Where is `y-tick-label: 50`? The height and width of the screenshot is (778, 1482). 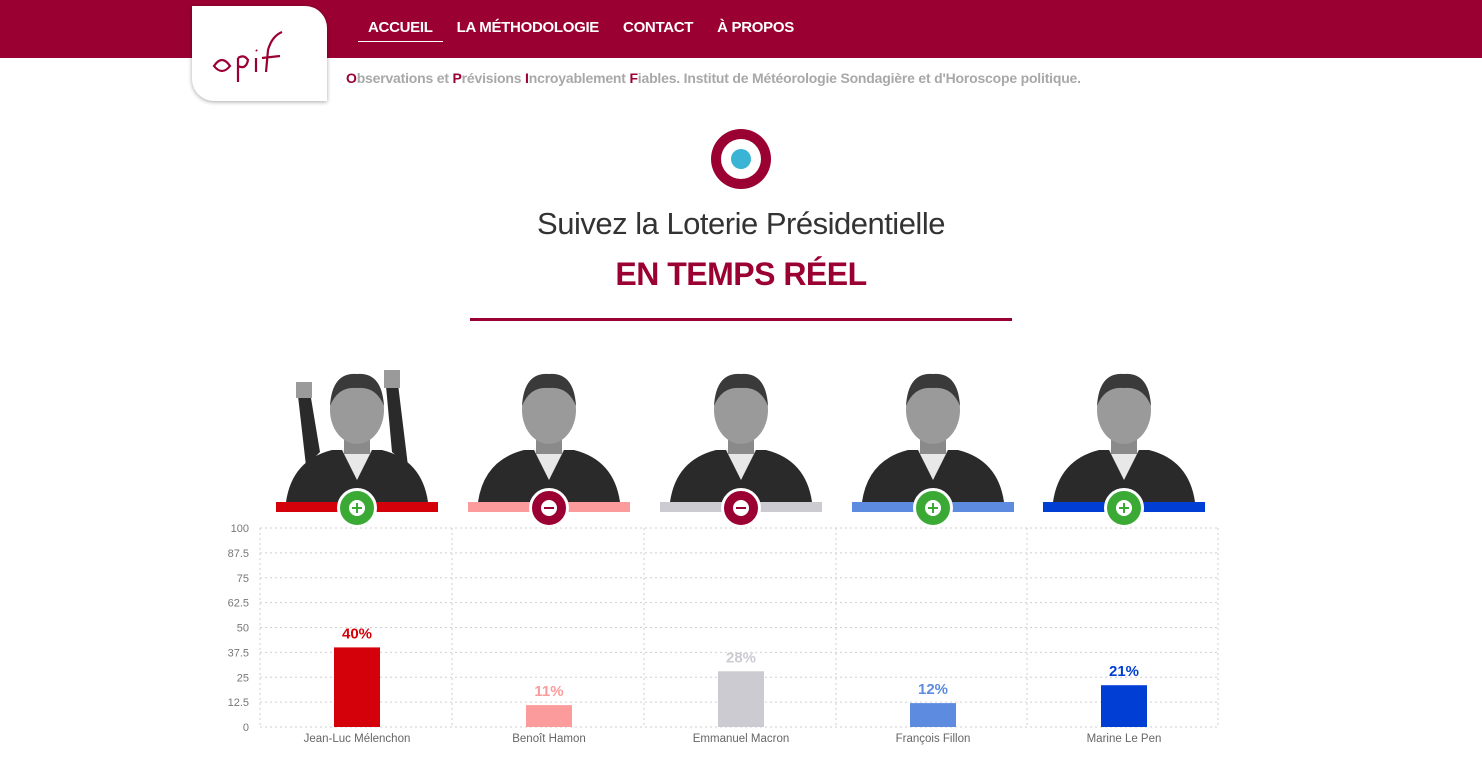 y-tick-label: 50 is located at coordinates (243, 629).